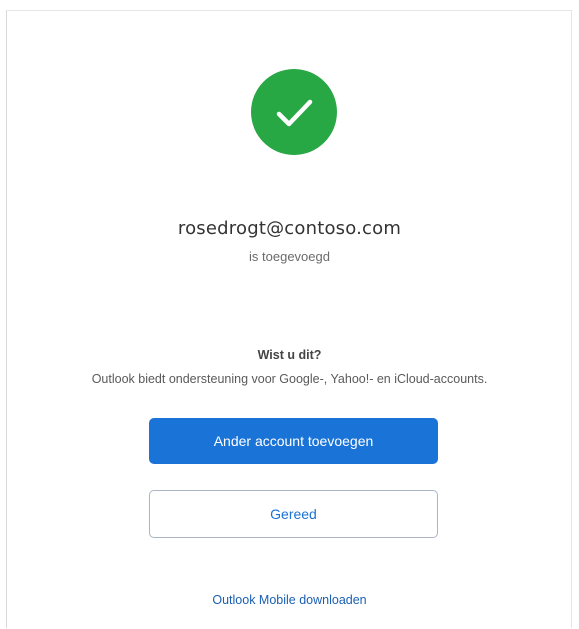 The width and height of the screenshot is (579, 629). I want to click on download-outlook-mobile-link: Outlook Mobile downloaden, so click(289, 600).